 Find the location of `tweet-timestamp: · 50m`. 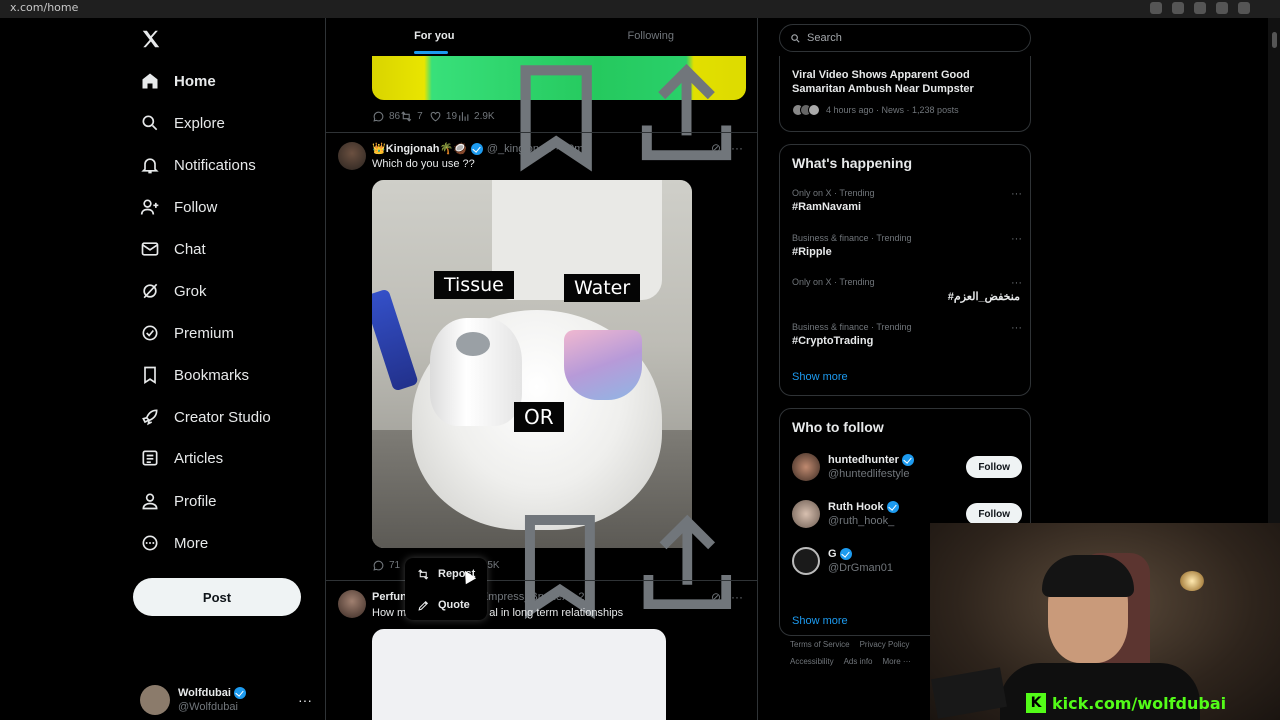

tweet-timestamp: · 50m is located at coordinates (569, 149).